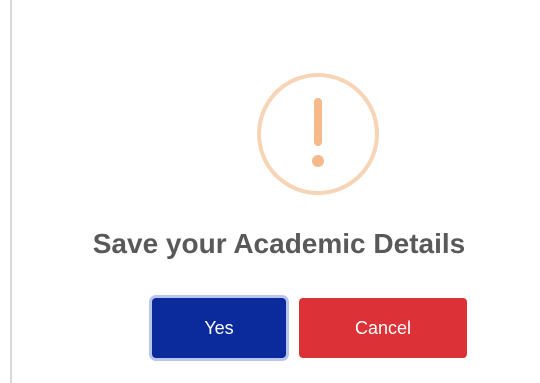  I want to click on cancel-button: Cancel, so click(383, 328).